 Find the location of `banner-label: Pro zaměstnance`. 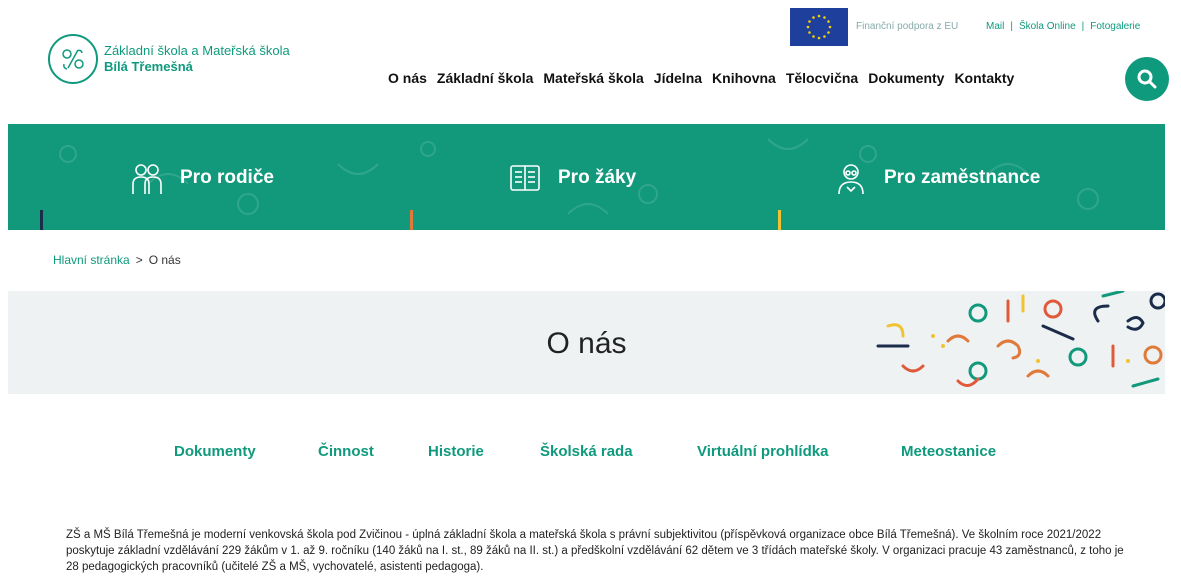

banner-label: Pro zaměstnance is located at coordinates (962, 177).